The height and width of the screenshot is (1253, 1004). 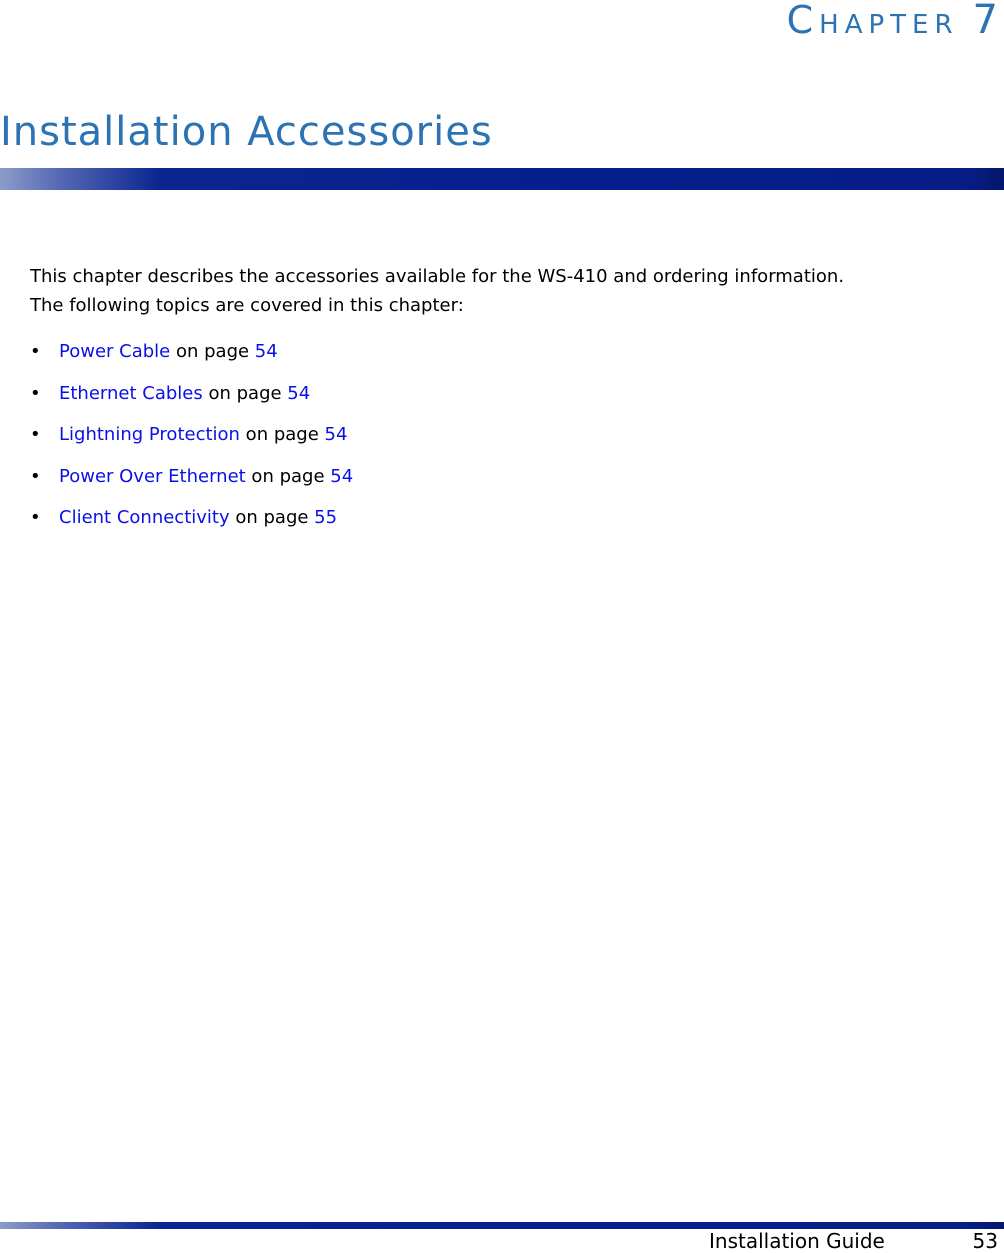 I want to click on topic-link-client-connectivity: Client Connectivity, so click(x=144, y=517).